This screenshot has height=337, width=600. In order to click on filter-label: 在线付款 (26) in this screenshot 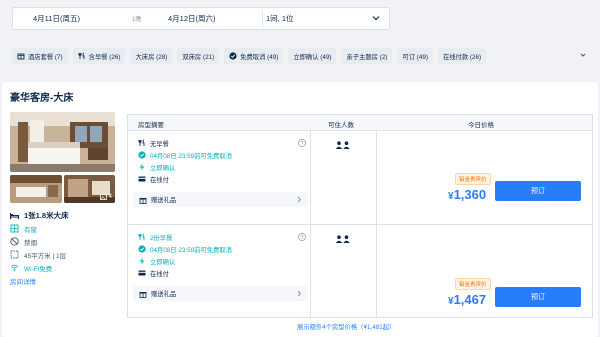, I will do `click(462, 57)`.